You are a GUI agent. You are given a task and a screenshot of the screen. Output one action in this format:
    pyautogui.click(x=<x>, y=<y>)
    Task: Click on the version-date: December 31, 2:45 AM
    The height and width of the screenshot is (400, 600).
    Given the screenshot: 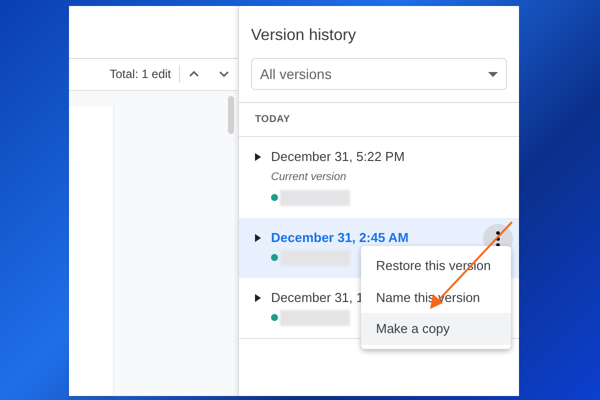 What is the action you would take?
    pyautogui.click(x=340, y=238)
    